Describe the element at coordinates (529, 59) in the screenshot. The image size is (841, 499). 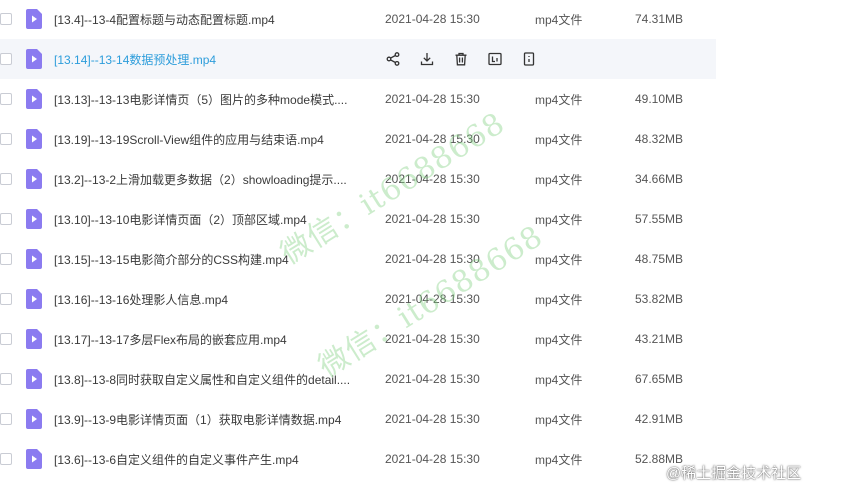
I see `more-icon` at that location.